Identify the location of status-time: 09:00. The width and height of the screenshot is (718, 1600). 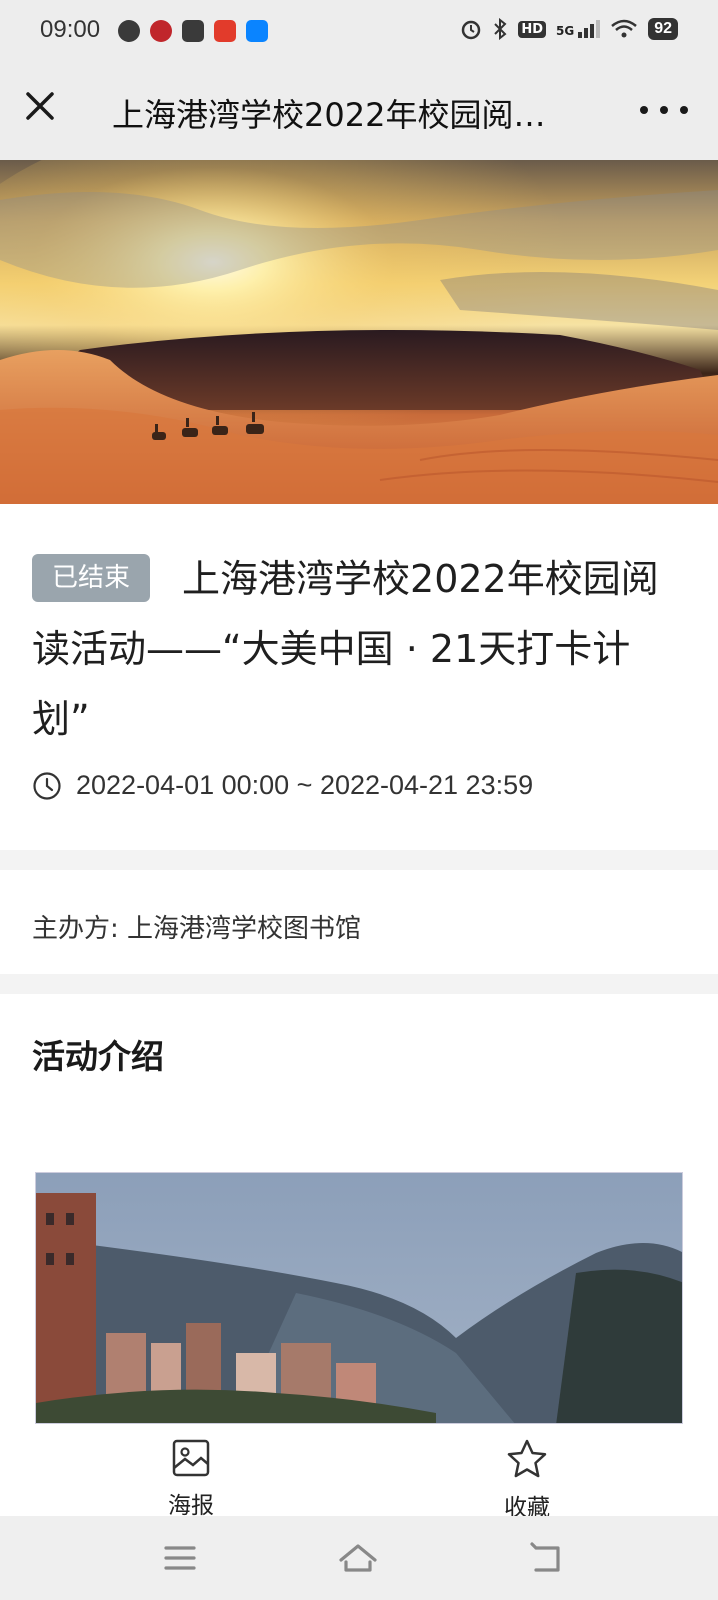
(70, 29).